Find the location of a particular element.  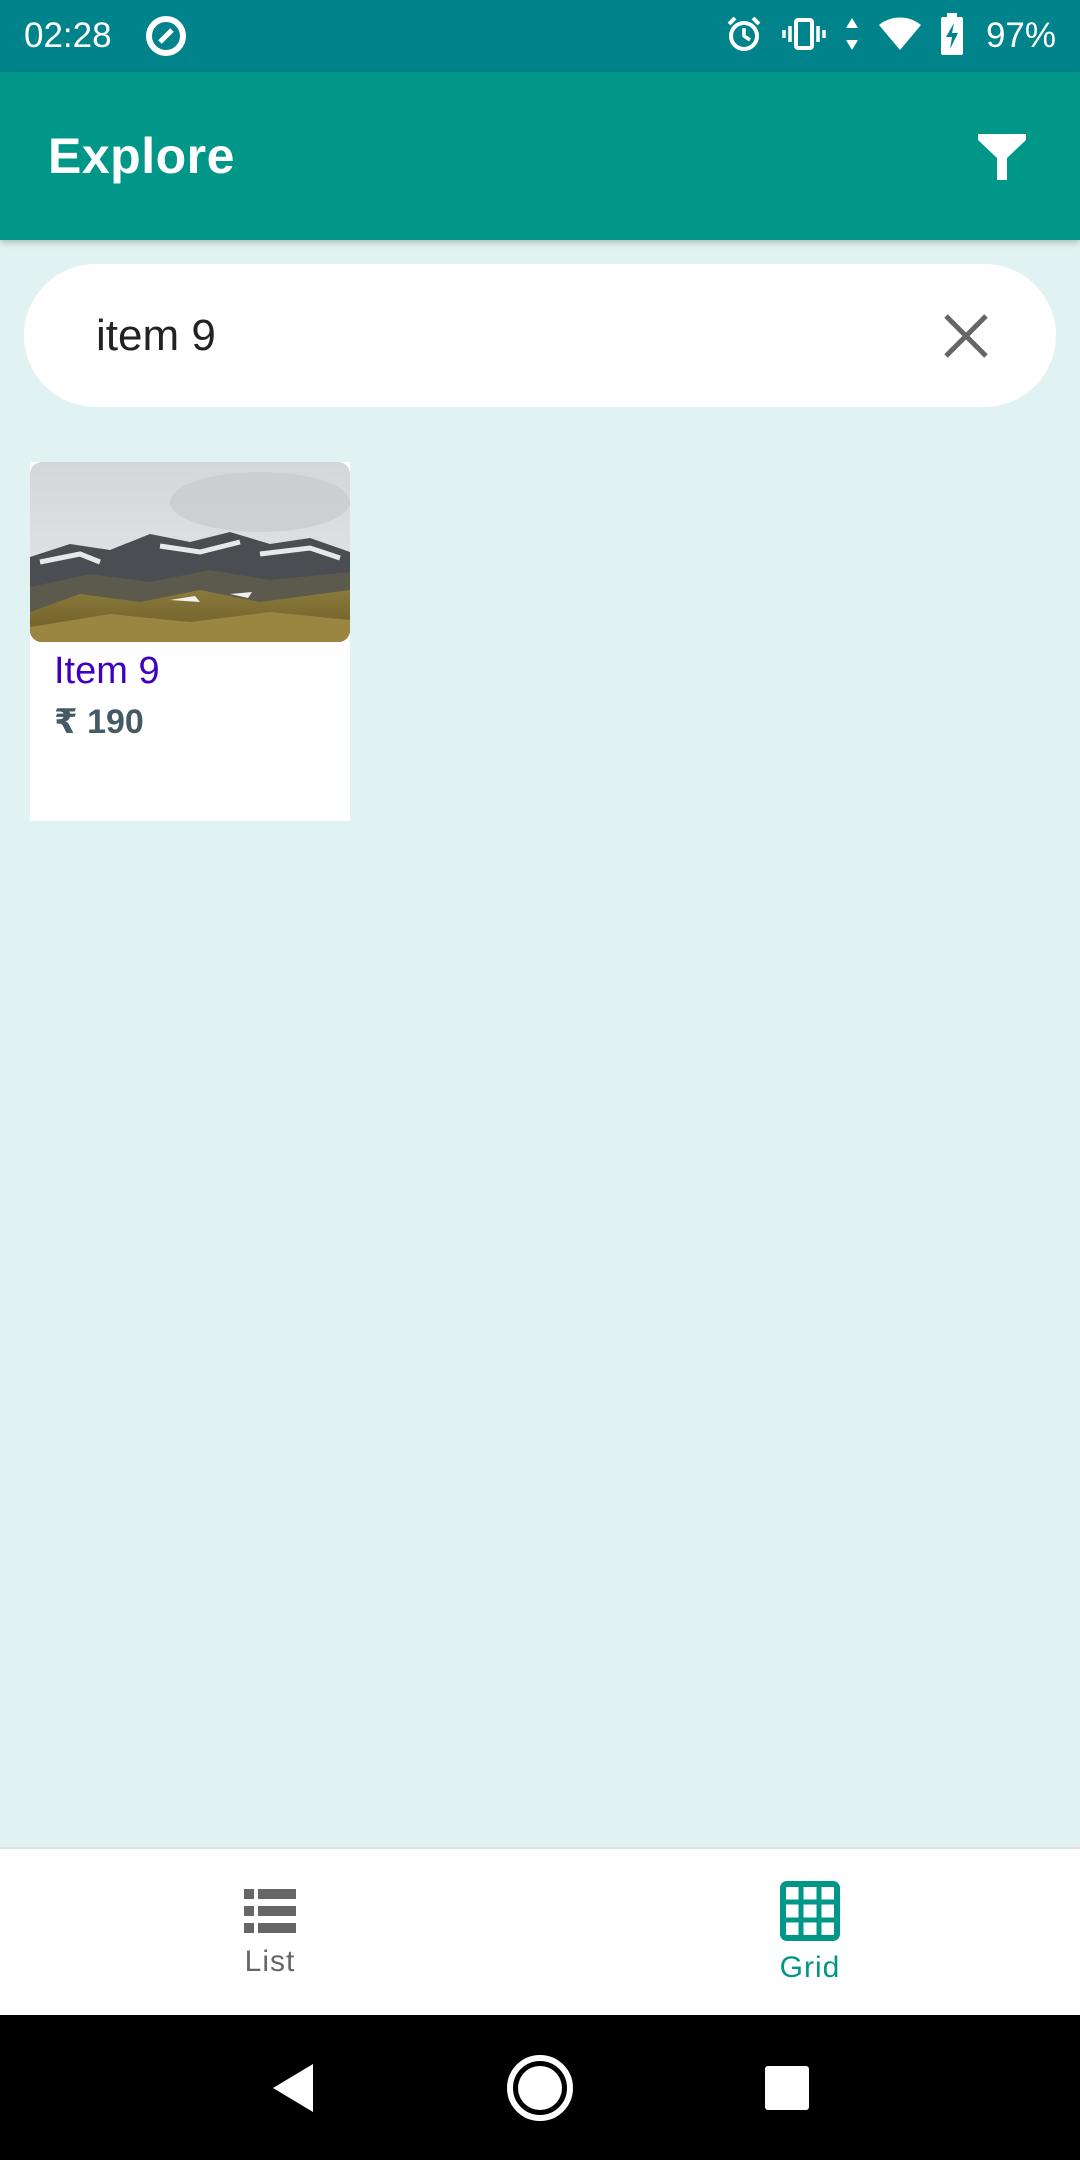

filter-button is located at coordinates (1002, 156).